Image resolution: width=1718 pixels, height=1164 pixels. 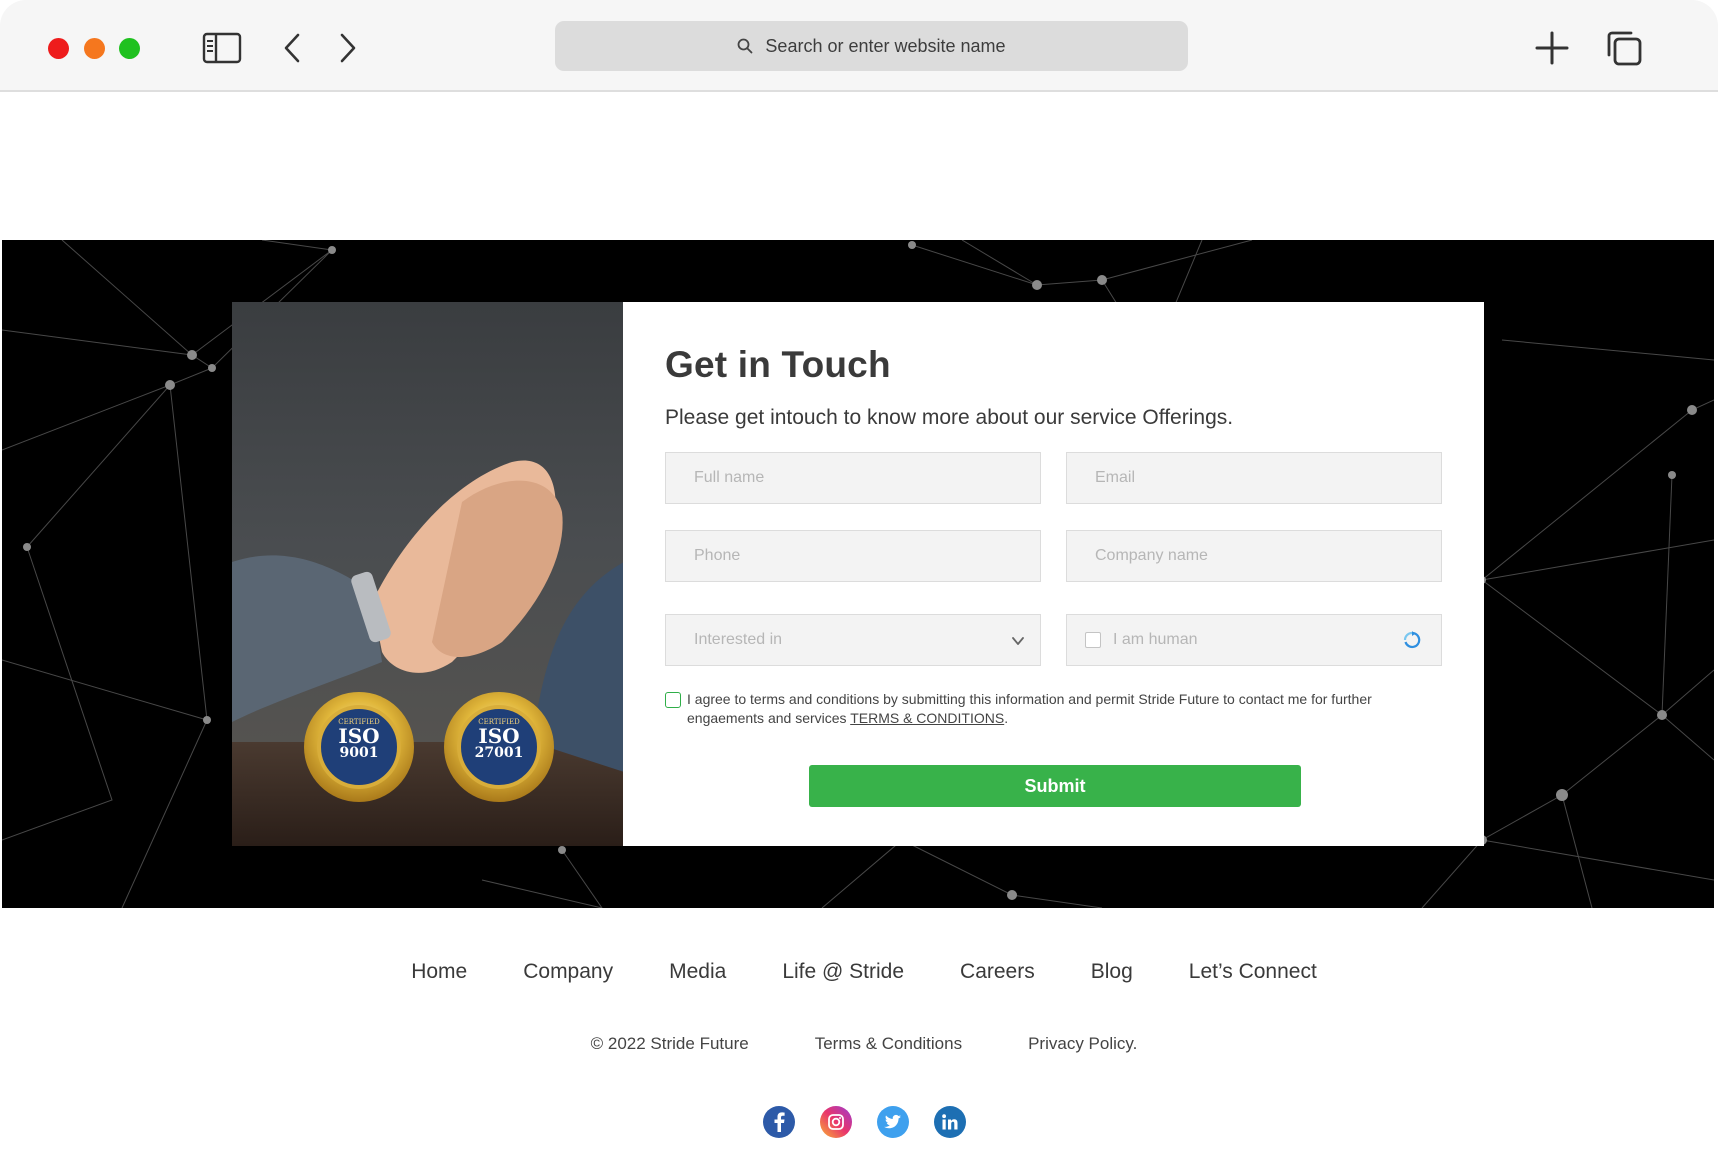 I want to click on badge-number: 9001, so click(x=359, y=753).